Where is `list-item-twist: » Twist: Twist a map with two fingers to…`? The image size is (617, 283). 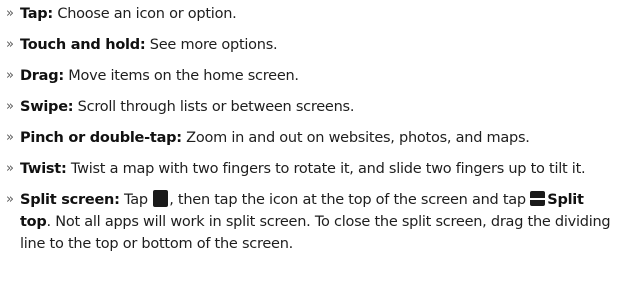 list-item-twist: » Twist: Twist a map with two fingers to… is located at coordinates (310, 169).